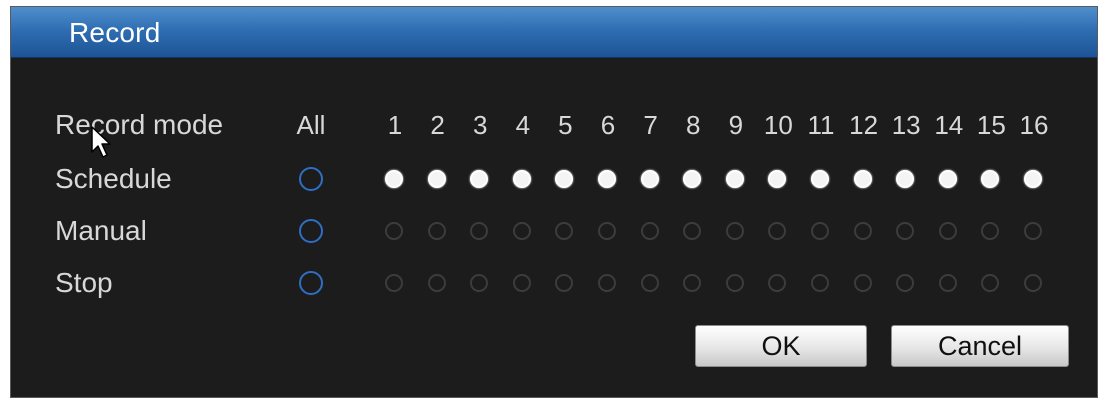  I want to click on radio-manual-ch10, so click(777, 231).